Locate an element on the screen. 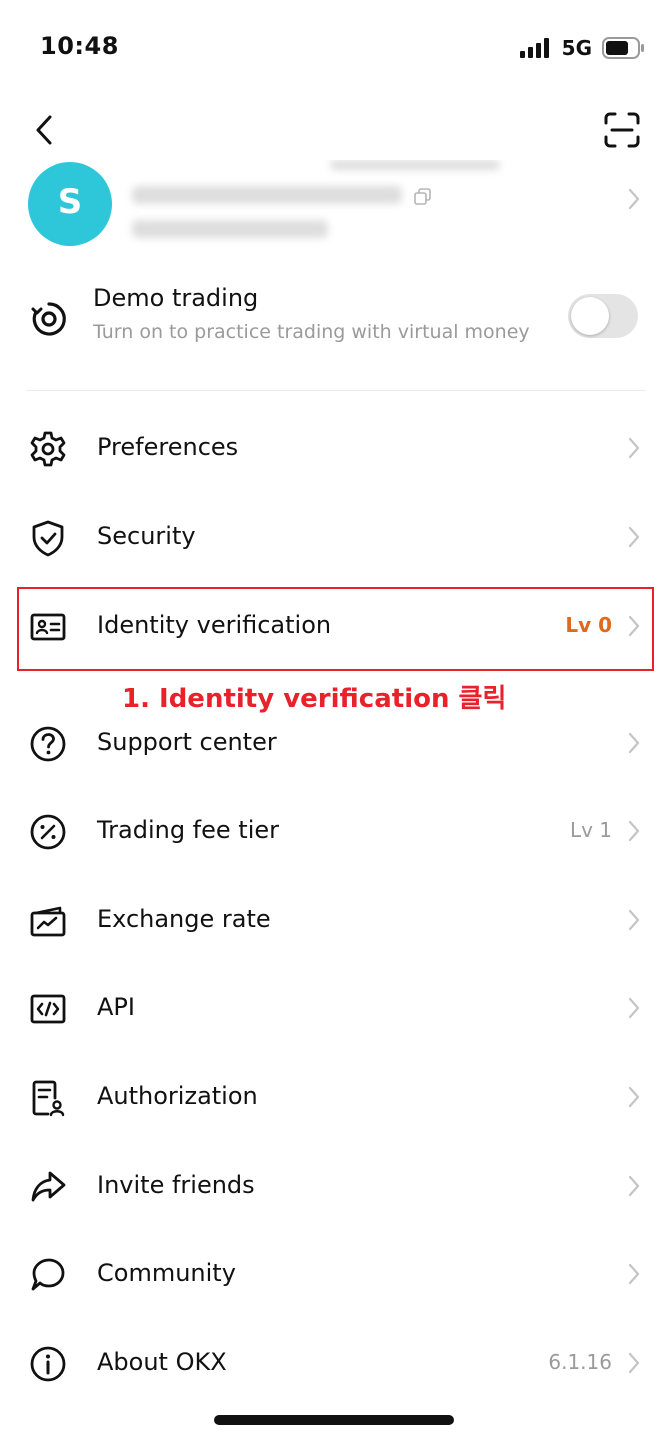  question-circle-icon is located at coordinates (48, 744).